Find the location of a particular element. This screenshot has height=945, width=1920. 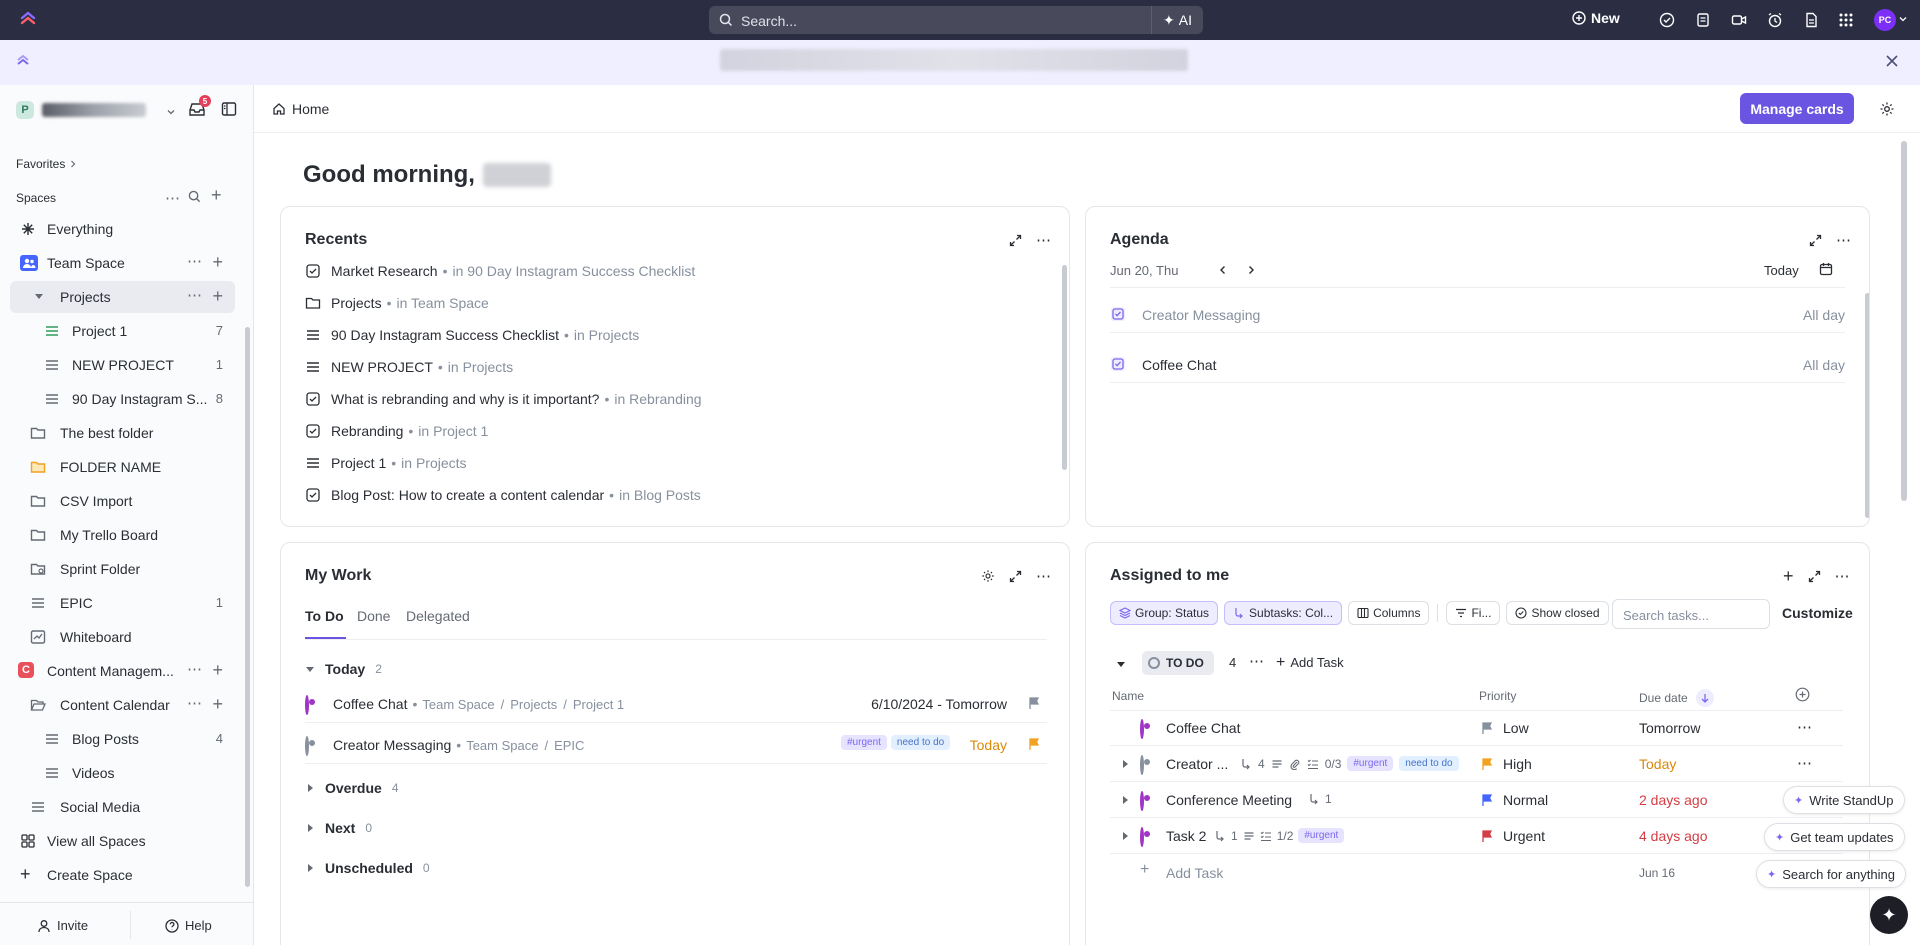

main-scrollbar is located at coordinates (1904, 321).